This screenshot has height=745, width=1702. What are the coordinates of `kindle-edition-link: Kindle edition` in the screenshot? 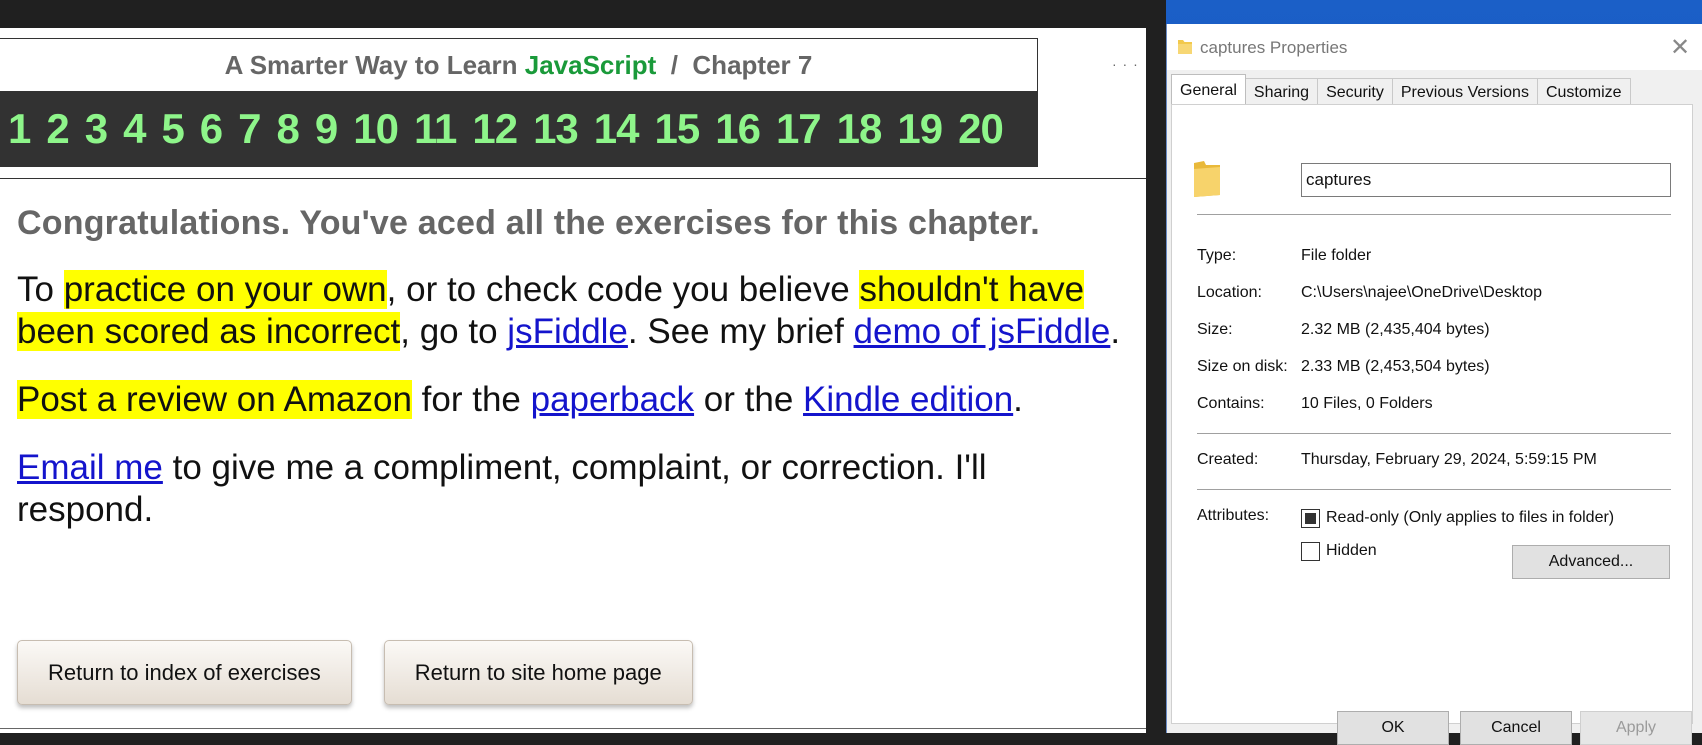 It's located at (908, 399).